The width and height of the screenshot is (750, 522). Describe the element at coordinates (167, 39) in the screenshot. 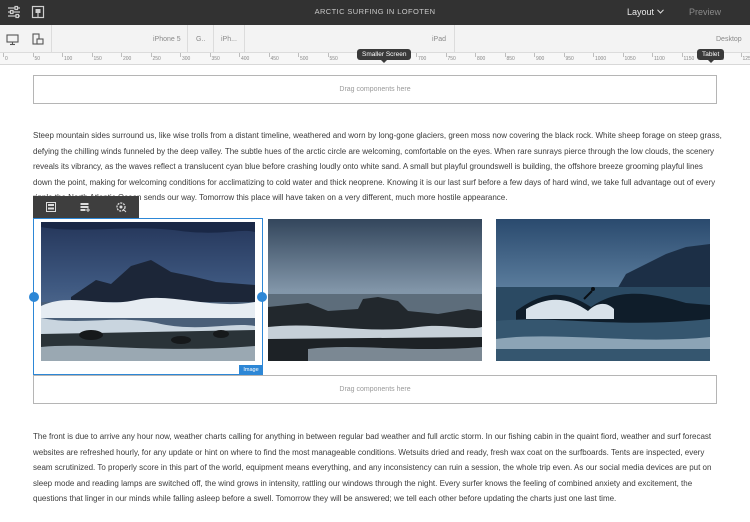

I see `device-iphone5: iPhone 5` at that location.